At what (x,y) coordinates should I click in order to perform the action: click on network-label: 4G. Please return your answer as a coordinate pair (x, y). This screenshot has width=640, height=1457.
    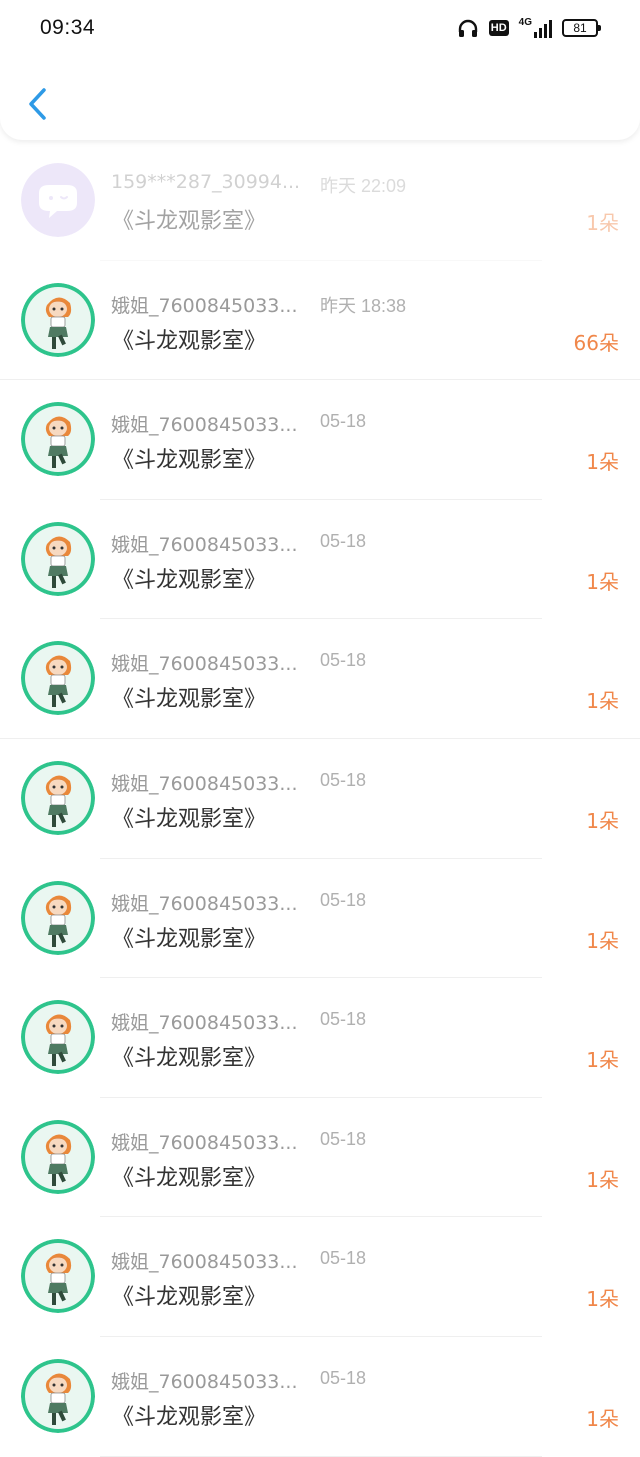
    Looking at the image, I should click on (525, 22).